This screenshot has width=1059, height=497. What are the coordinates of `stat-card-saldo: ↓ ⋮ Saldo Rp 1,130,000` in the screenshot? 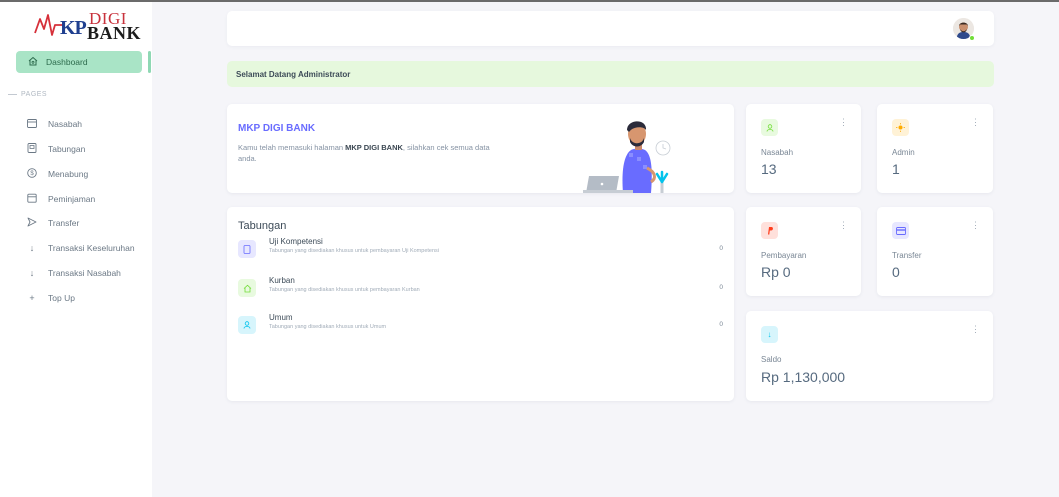 It's located at (869, 356).